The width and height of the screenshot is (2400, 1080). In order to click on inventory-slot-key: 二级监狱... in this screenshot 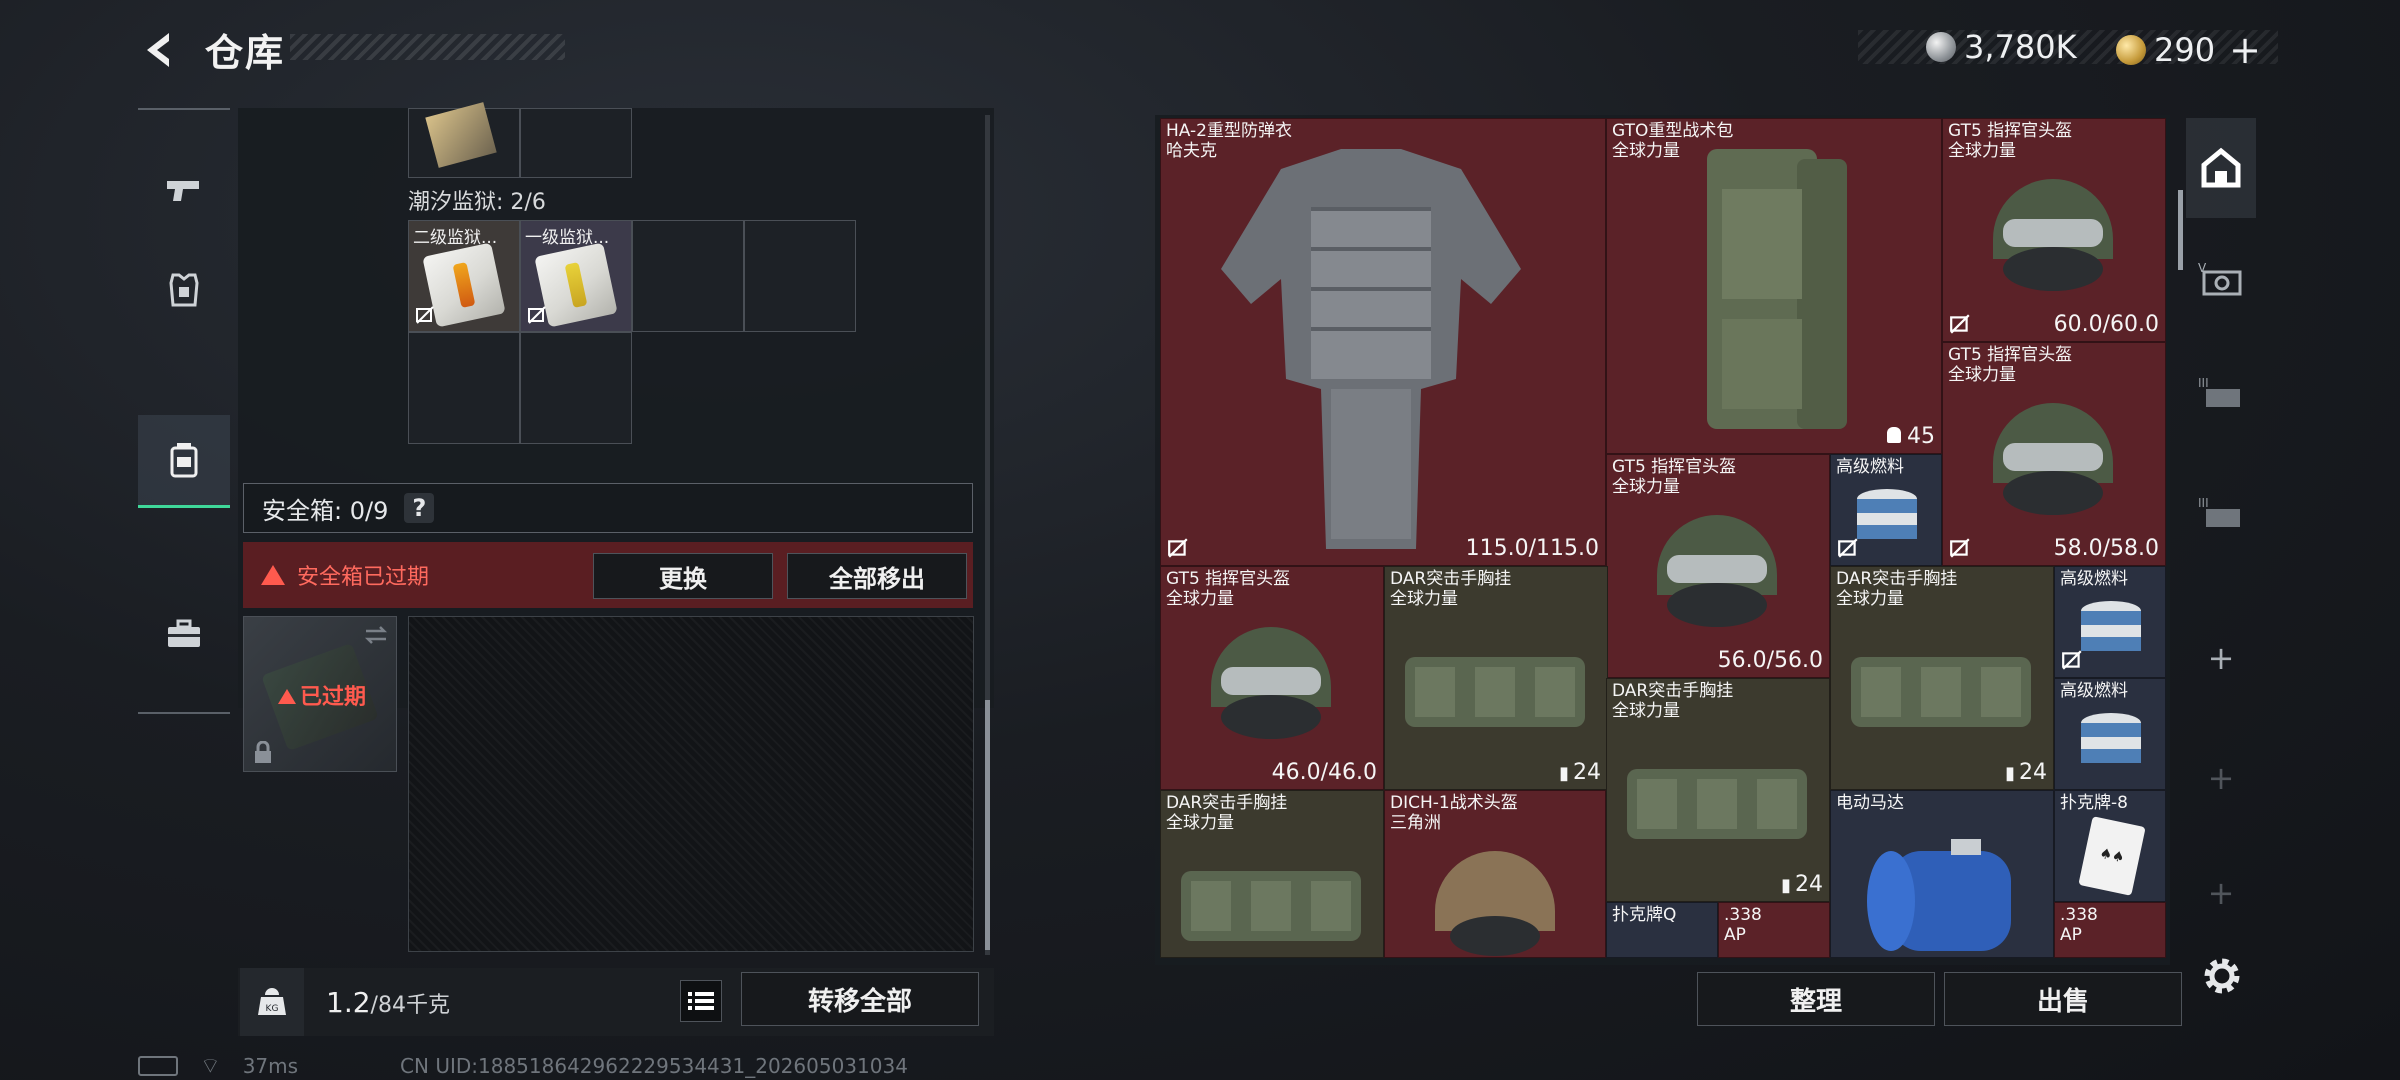, I will do `click(464, 276)`.